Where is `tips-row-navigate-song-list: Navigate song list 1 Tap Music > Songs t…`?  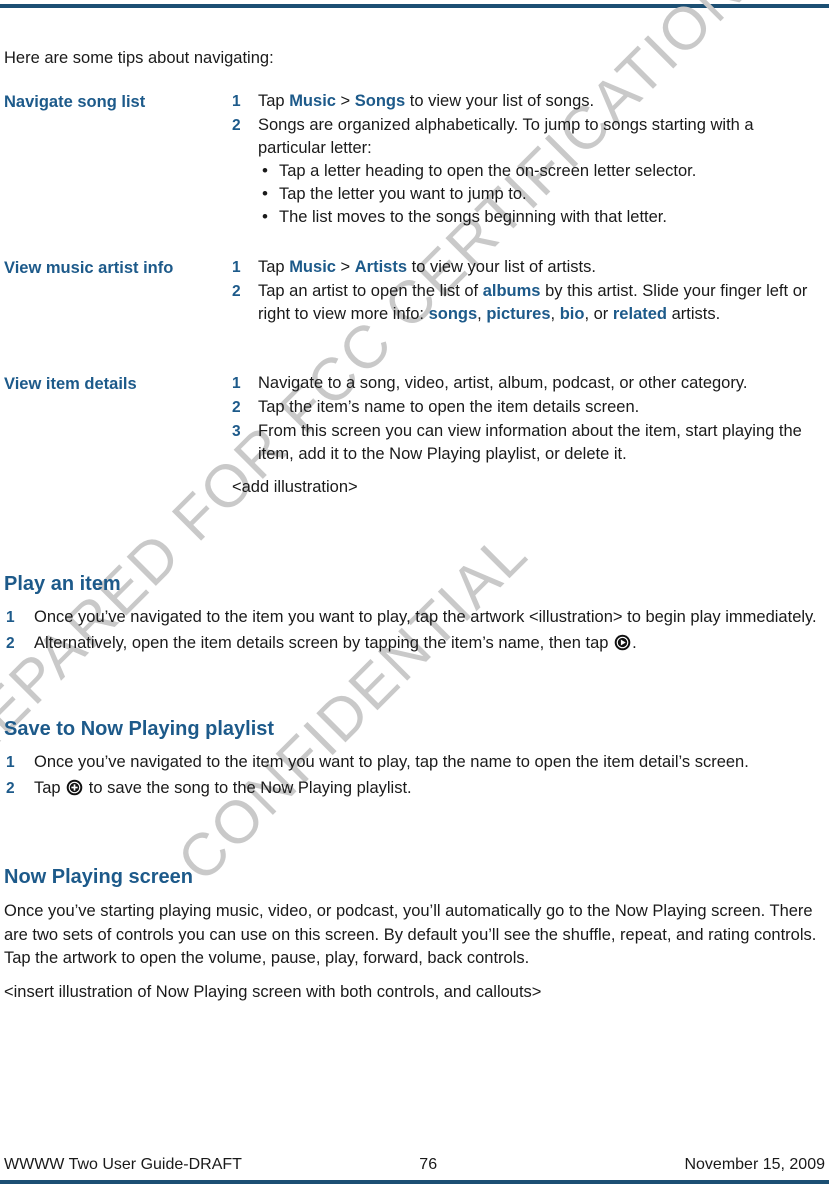 tips-row-navigate-song-list: Navigate song list 1 Tap Music > Songs t… is located at coordinates (414, 160).